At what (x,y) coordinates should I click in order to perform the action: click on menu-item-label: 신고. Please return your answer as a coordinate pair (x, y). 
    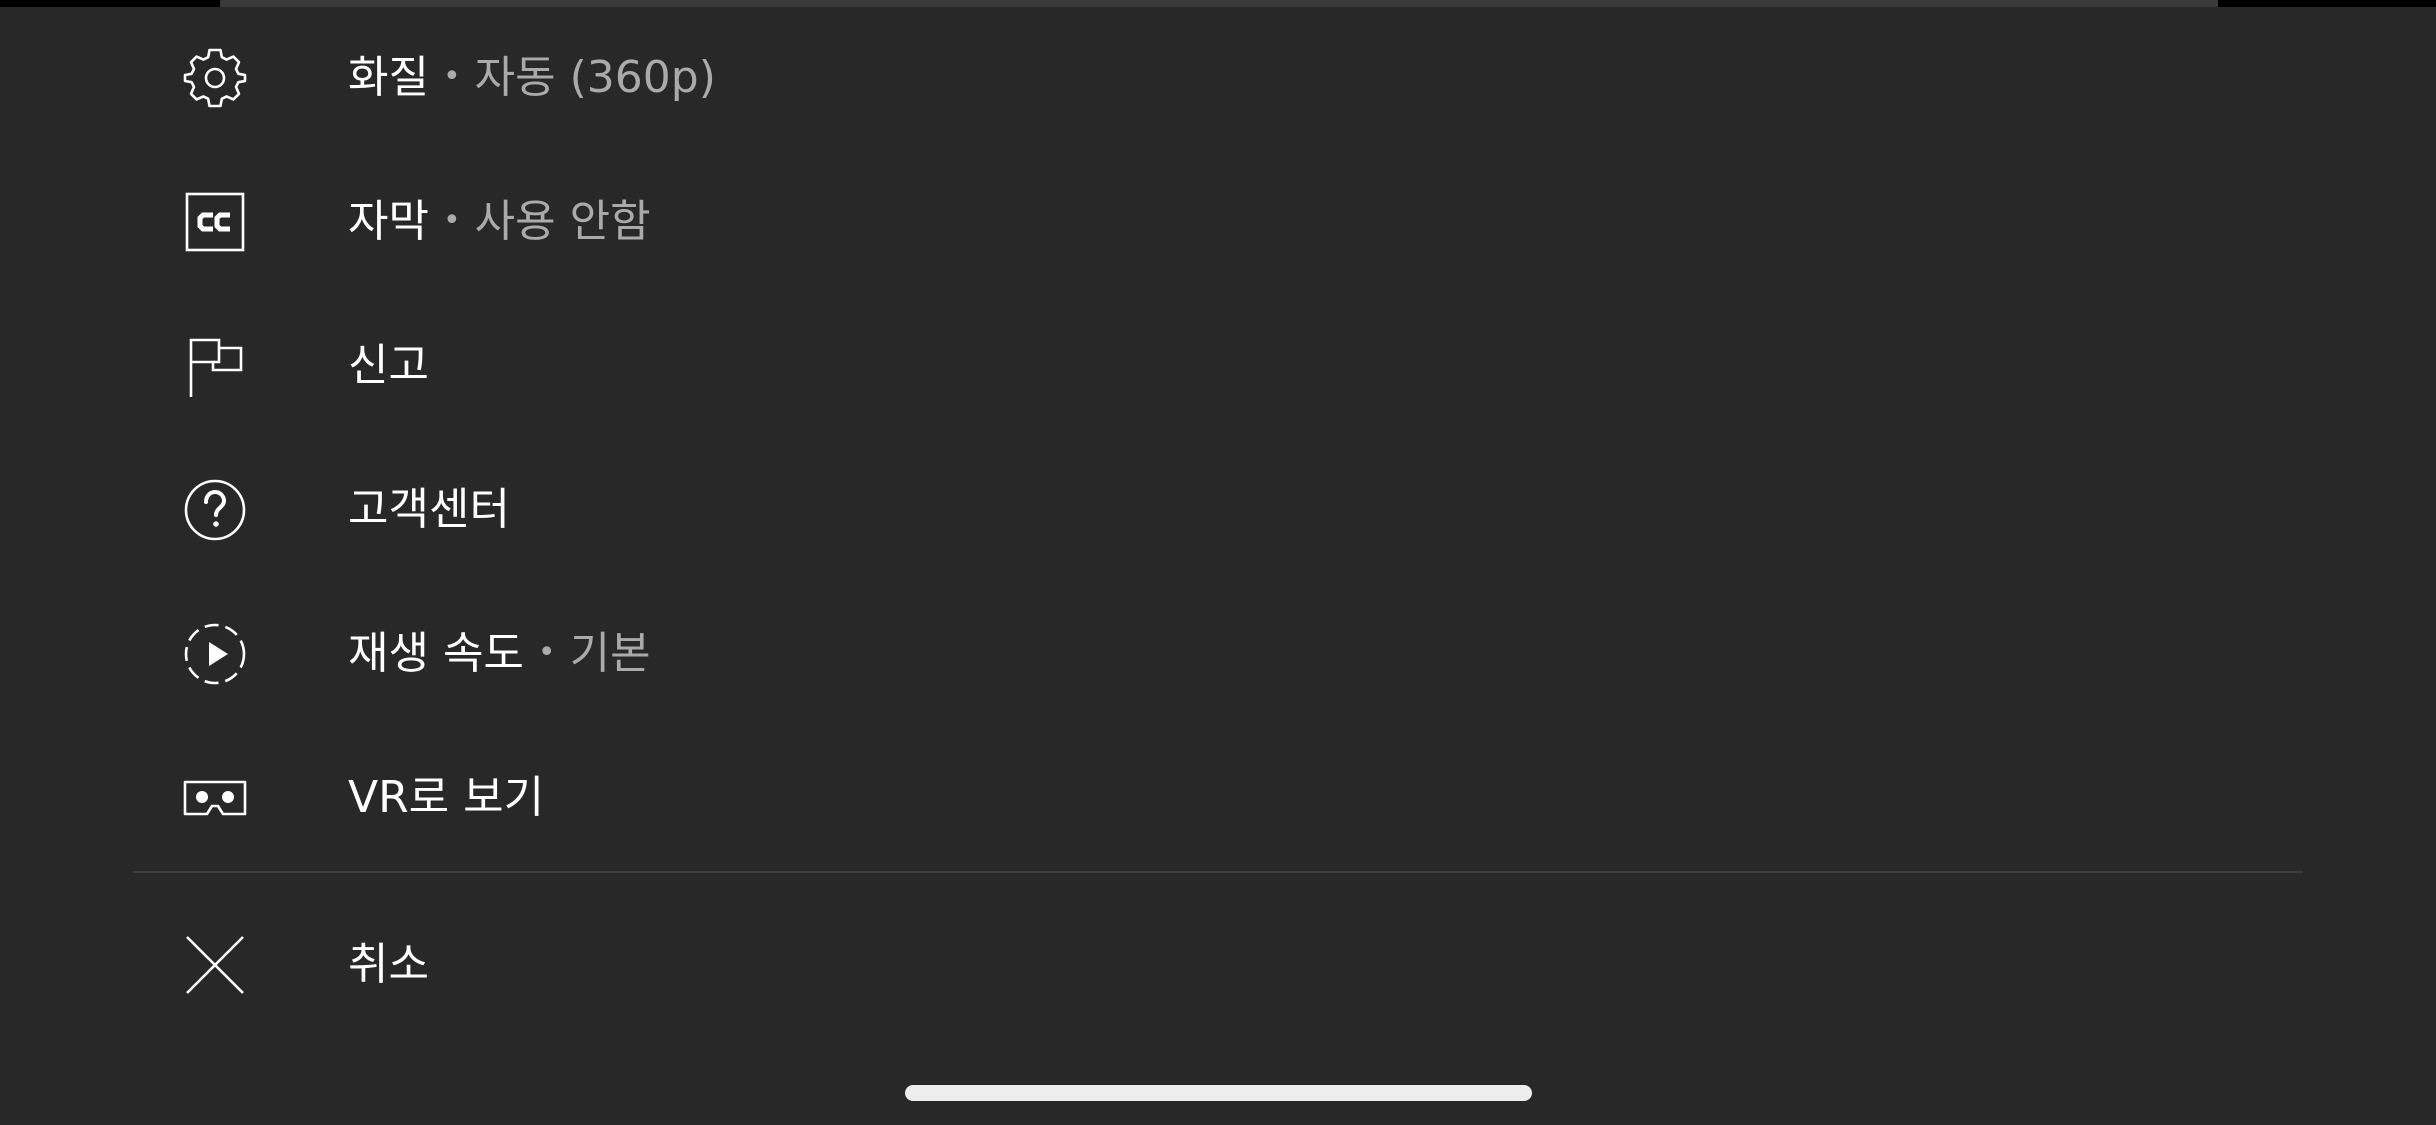
    Looking at the image, I should click on (388, 365).